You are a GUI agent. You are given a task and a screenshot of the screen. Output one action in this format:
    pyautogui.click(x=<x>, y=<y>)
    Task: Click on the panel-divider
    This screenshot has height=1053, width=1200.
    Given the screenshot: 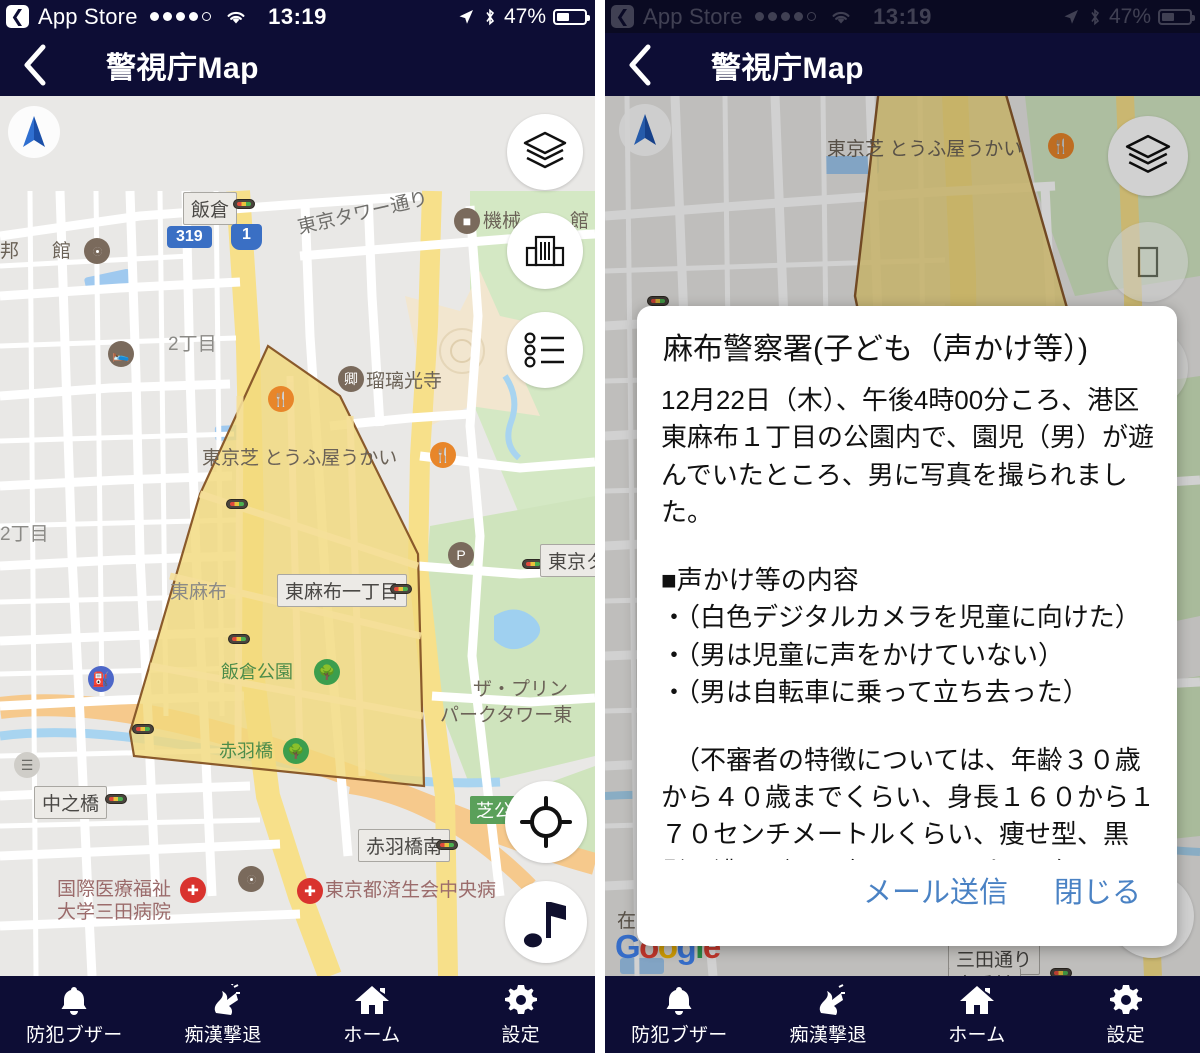 What is the action you would take?
    pyautogui.click(x=600, y=526)
    